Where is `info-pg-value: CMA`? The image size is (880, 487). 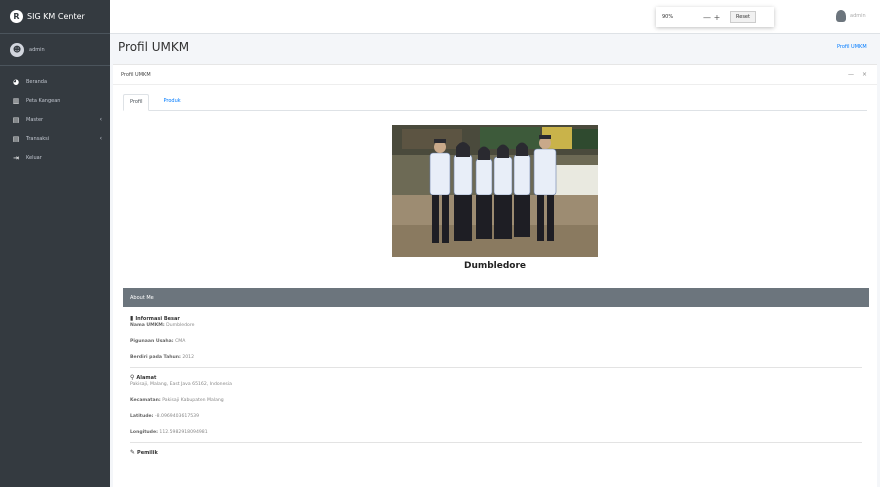 info-pg-value: CMA is located at coordinates (180, 341).